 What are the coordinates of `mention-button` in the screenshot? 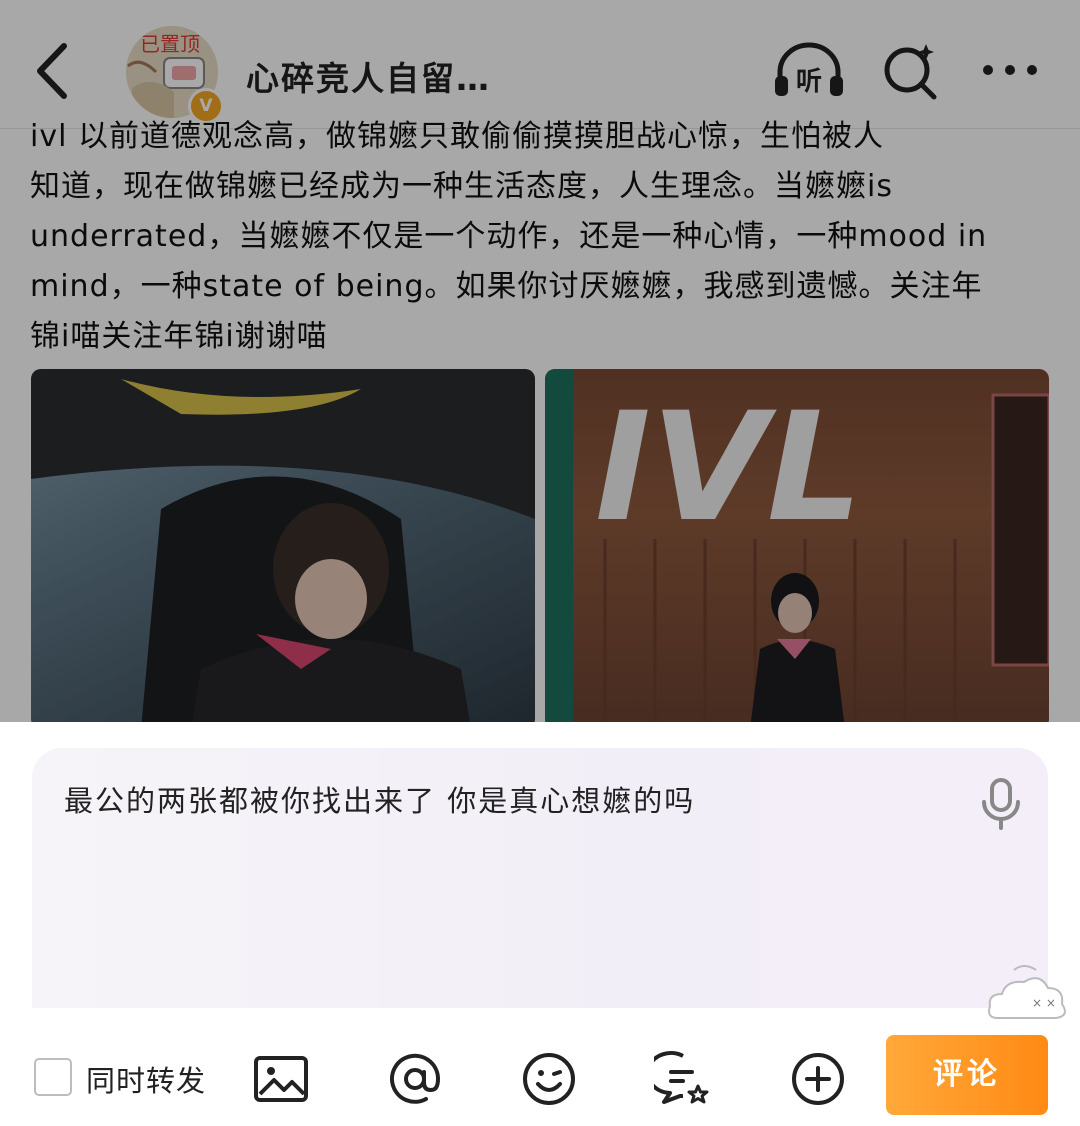 It's located at (415, 1079).